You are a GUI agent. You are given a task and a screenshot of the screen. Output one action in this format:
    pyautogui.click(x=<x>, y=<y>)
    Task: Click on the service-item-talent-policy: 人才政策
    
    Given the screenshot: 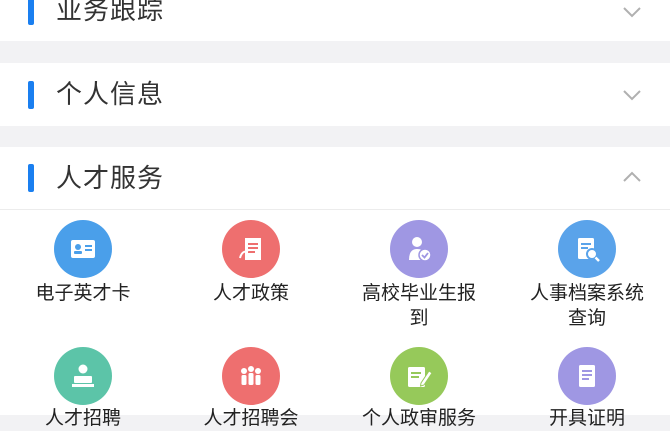 What is the action you would take?
    pyautogui.click(x=251, y=274)
    